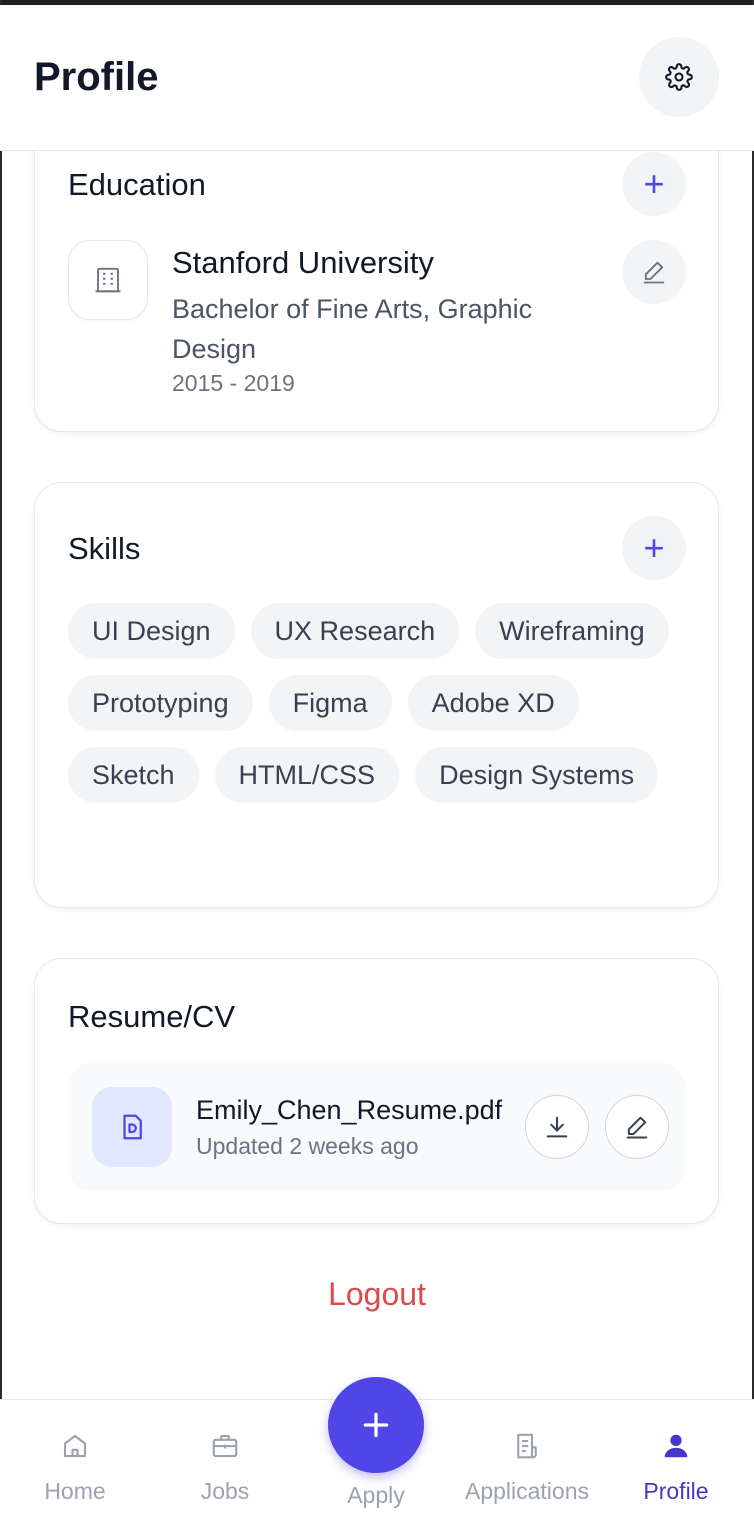 This screenshot has width=754, height=1528. What do you see at coordinates (303, 262) in the screenshot?
I see `school-name: Stanford University` at bounding box center [303, 262].